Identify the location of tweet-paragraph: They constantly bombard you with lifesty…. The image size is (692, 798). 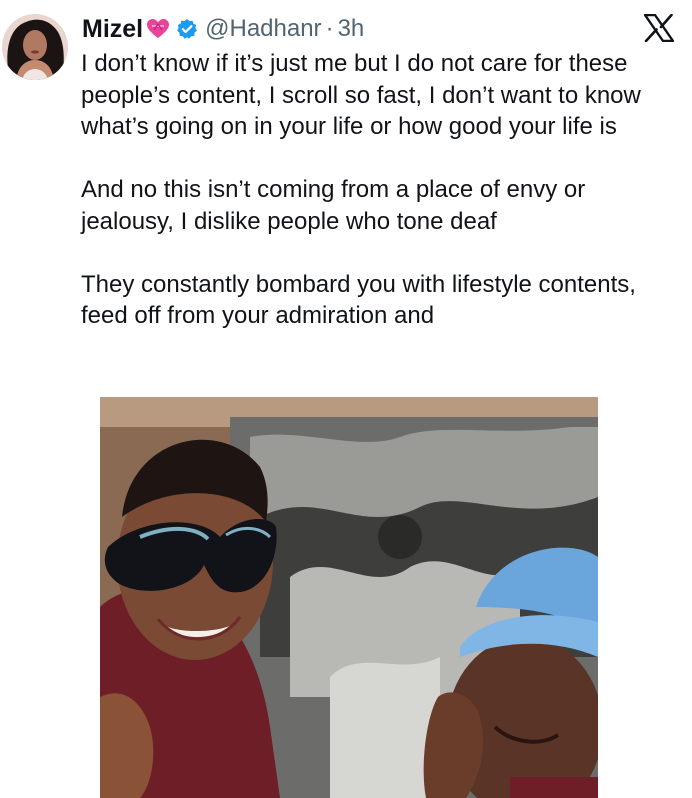
(358, 300).